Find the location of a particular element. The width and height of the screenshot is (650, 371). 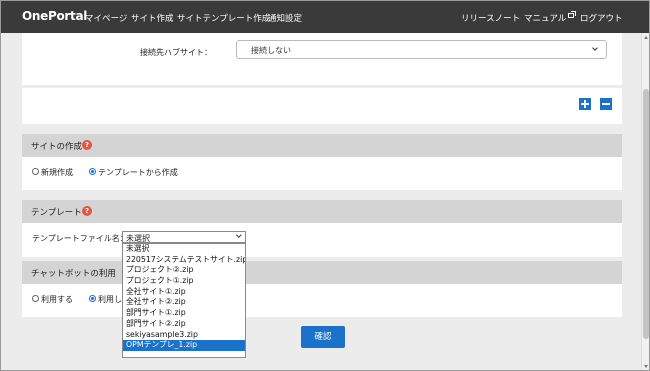

add-remove-panel is located at coordinates (322, 106).